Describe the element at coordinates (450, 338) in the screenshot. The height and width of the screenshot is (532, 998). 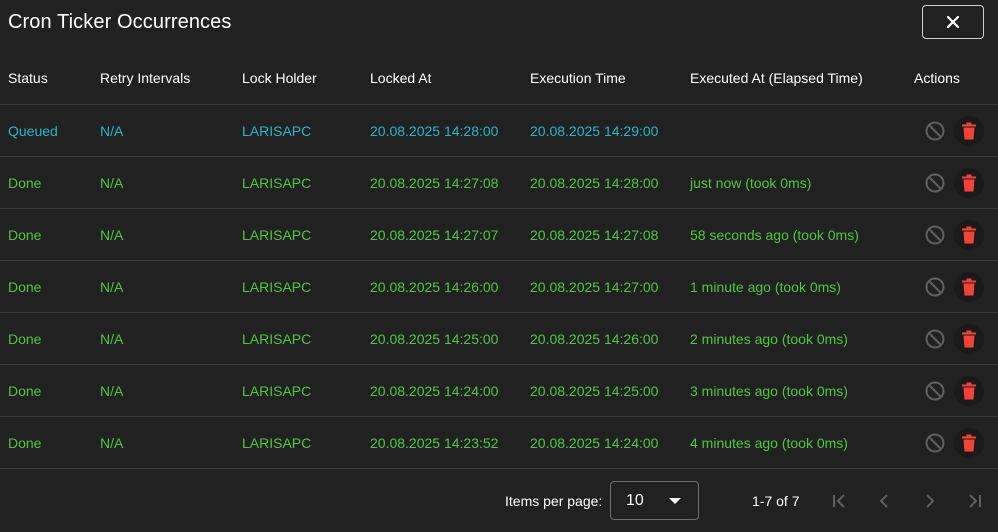
I see `cell-locked-at: 20.08.2025 14:25:00` at that location.